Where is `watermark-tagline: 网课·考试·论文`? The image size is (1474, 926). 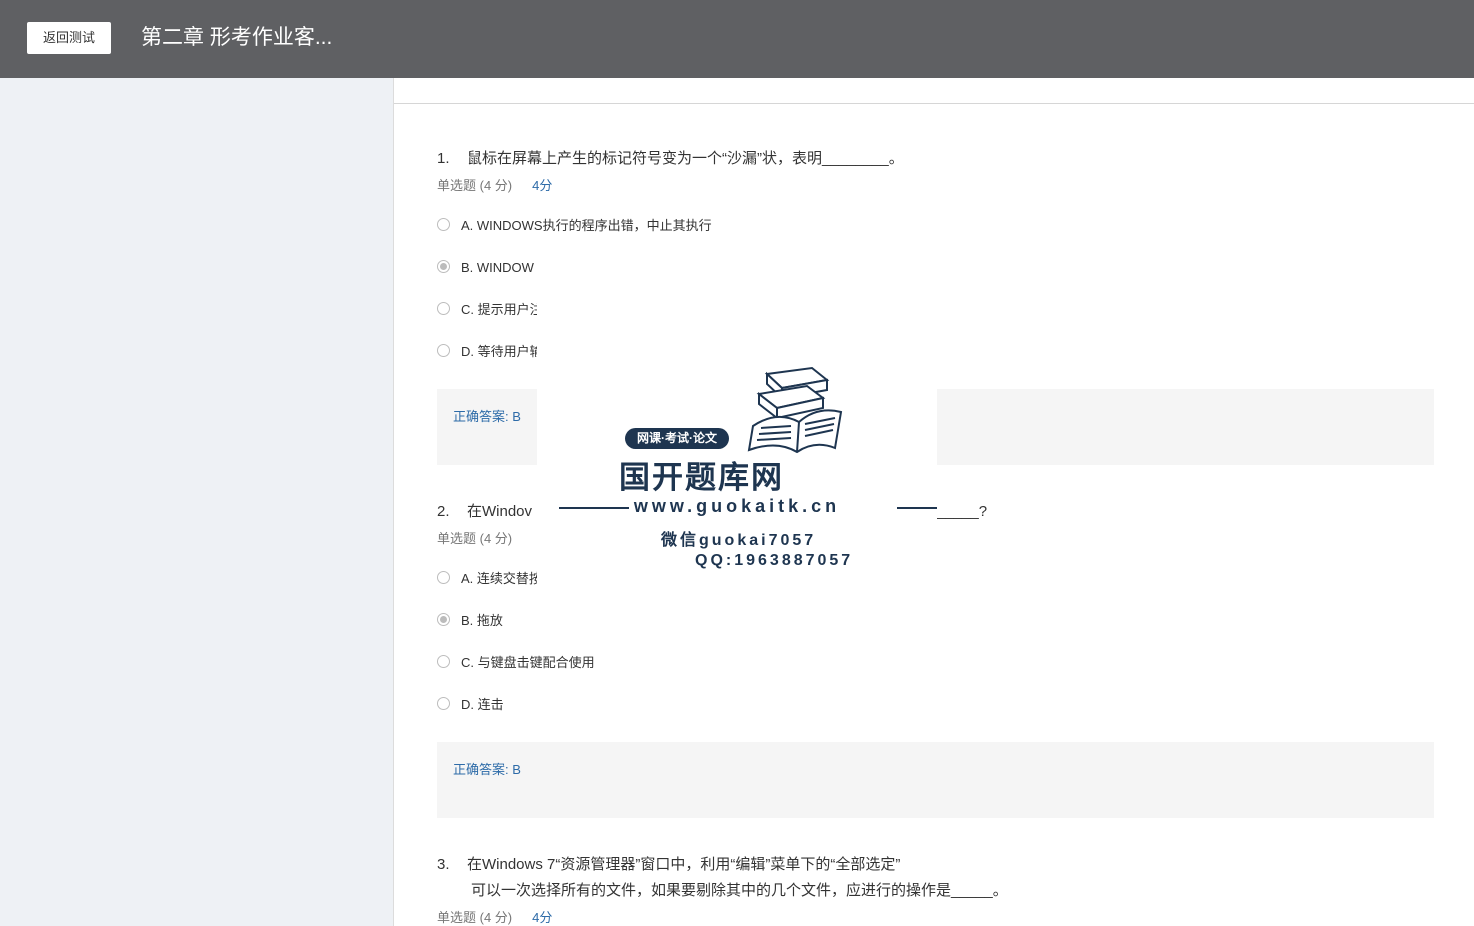 watermark-tagline: 网课·考试·论文 is located at coordinates (677, 438).